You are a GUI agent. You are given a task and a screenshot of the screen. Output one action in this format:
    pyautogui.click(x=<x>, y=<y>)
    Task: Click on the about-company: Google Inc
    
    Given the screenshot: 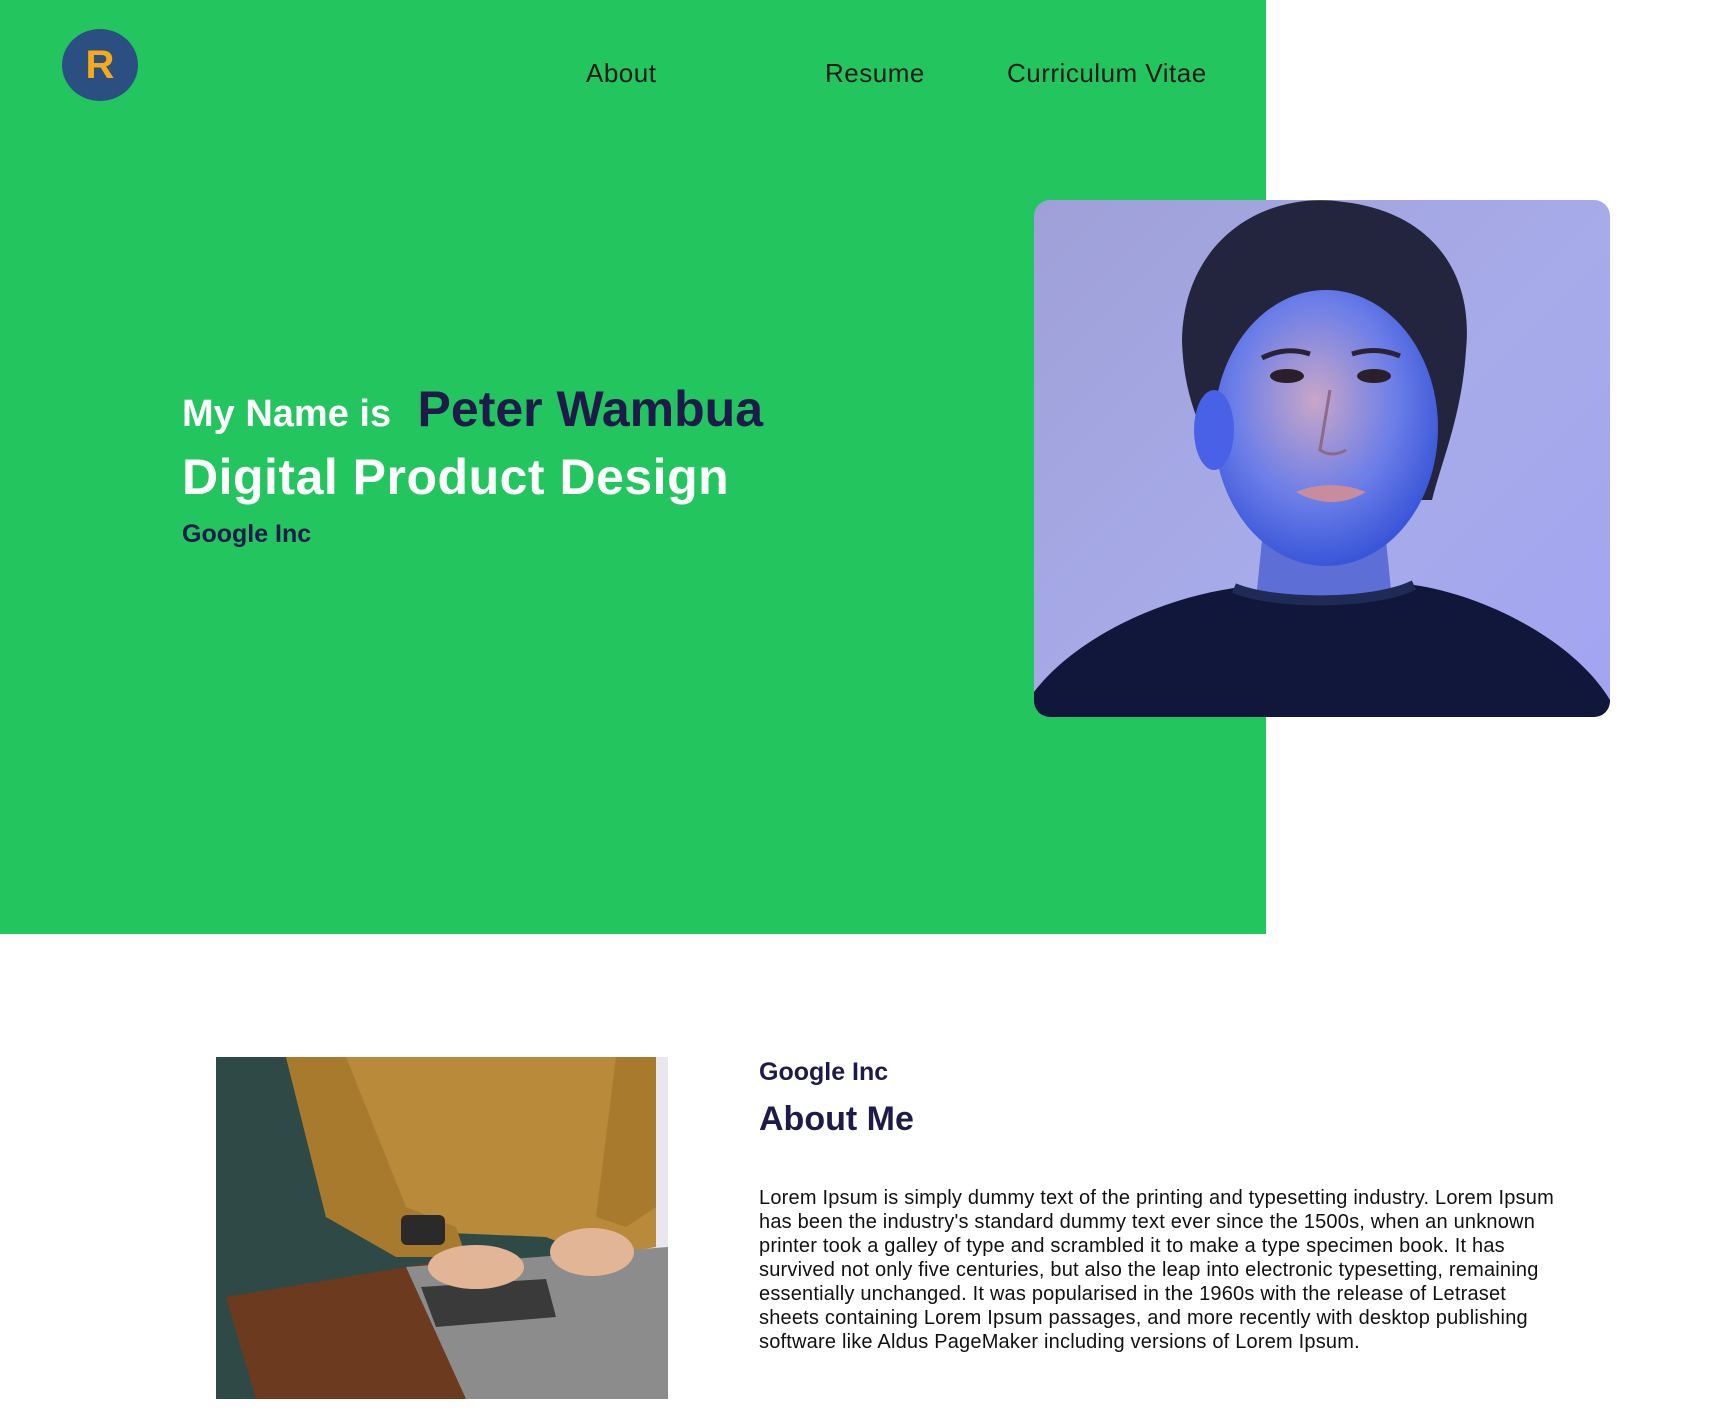 What is the action you would take?
    pyautogui.click(x=824, y=1072)
    